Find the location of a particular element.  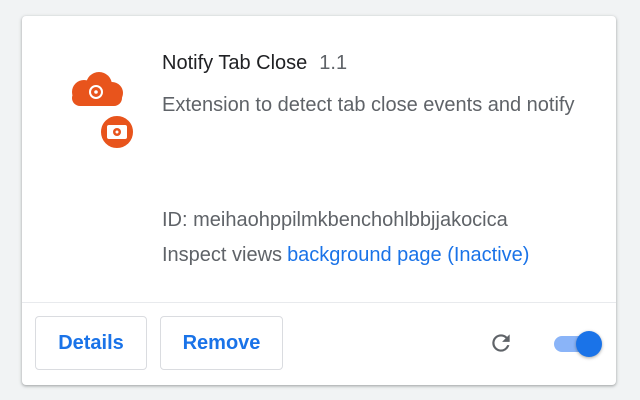

enable-toggle is located at coordinates (578, 344).